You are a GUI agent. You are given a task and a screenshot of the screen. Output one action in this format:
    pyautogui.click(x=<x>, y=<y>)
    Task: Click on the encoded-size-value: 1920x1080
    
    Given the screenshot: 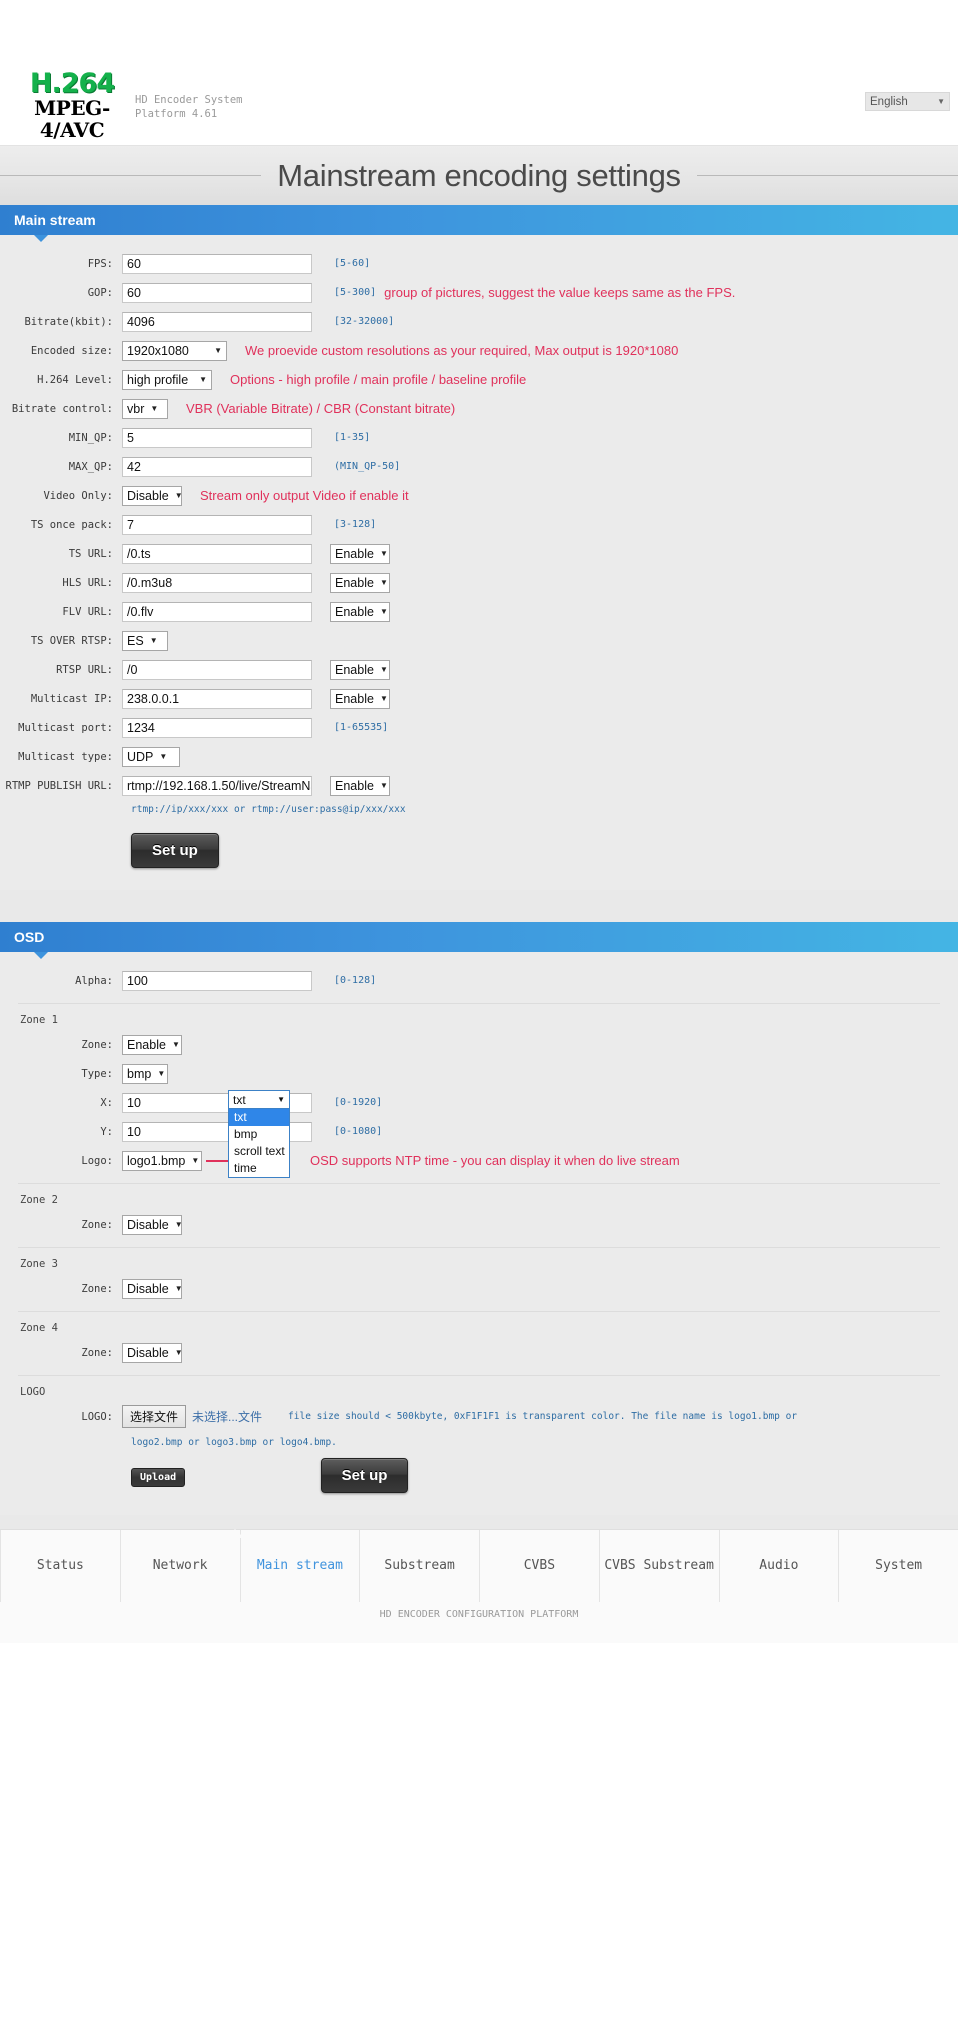 What is the action you would take?
    pyautogui.click(x=158, y=350)
    